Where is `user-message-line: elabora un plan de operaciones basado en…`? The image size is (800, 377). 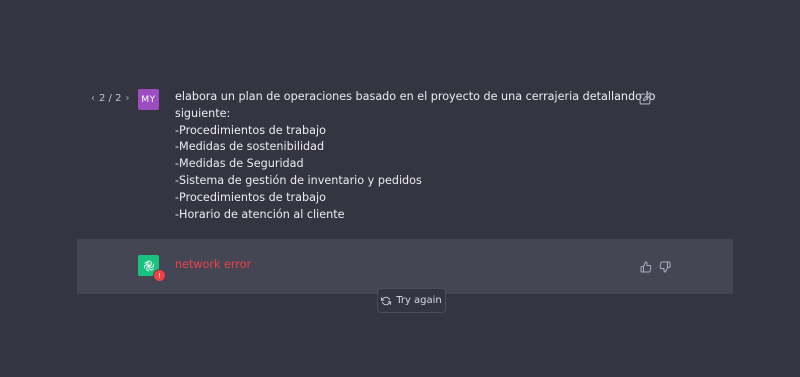
user-message-line: elabora un plan de operaciones basado en… is located at coordinates (415, 96).